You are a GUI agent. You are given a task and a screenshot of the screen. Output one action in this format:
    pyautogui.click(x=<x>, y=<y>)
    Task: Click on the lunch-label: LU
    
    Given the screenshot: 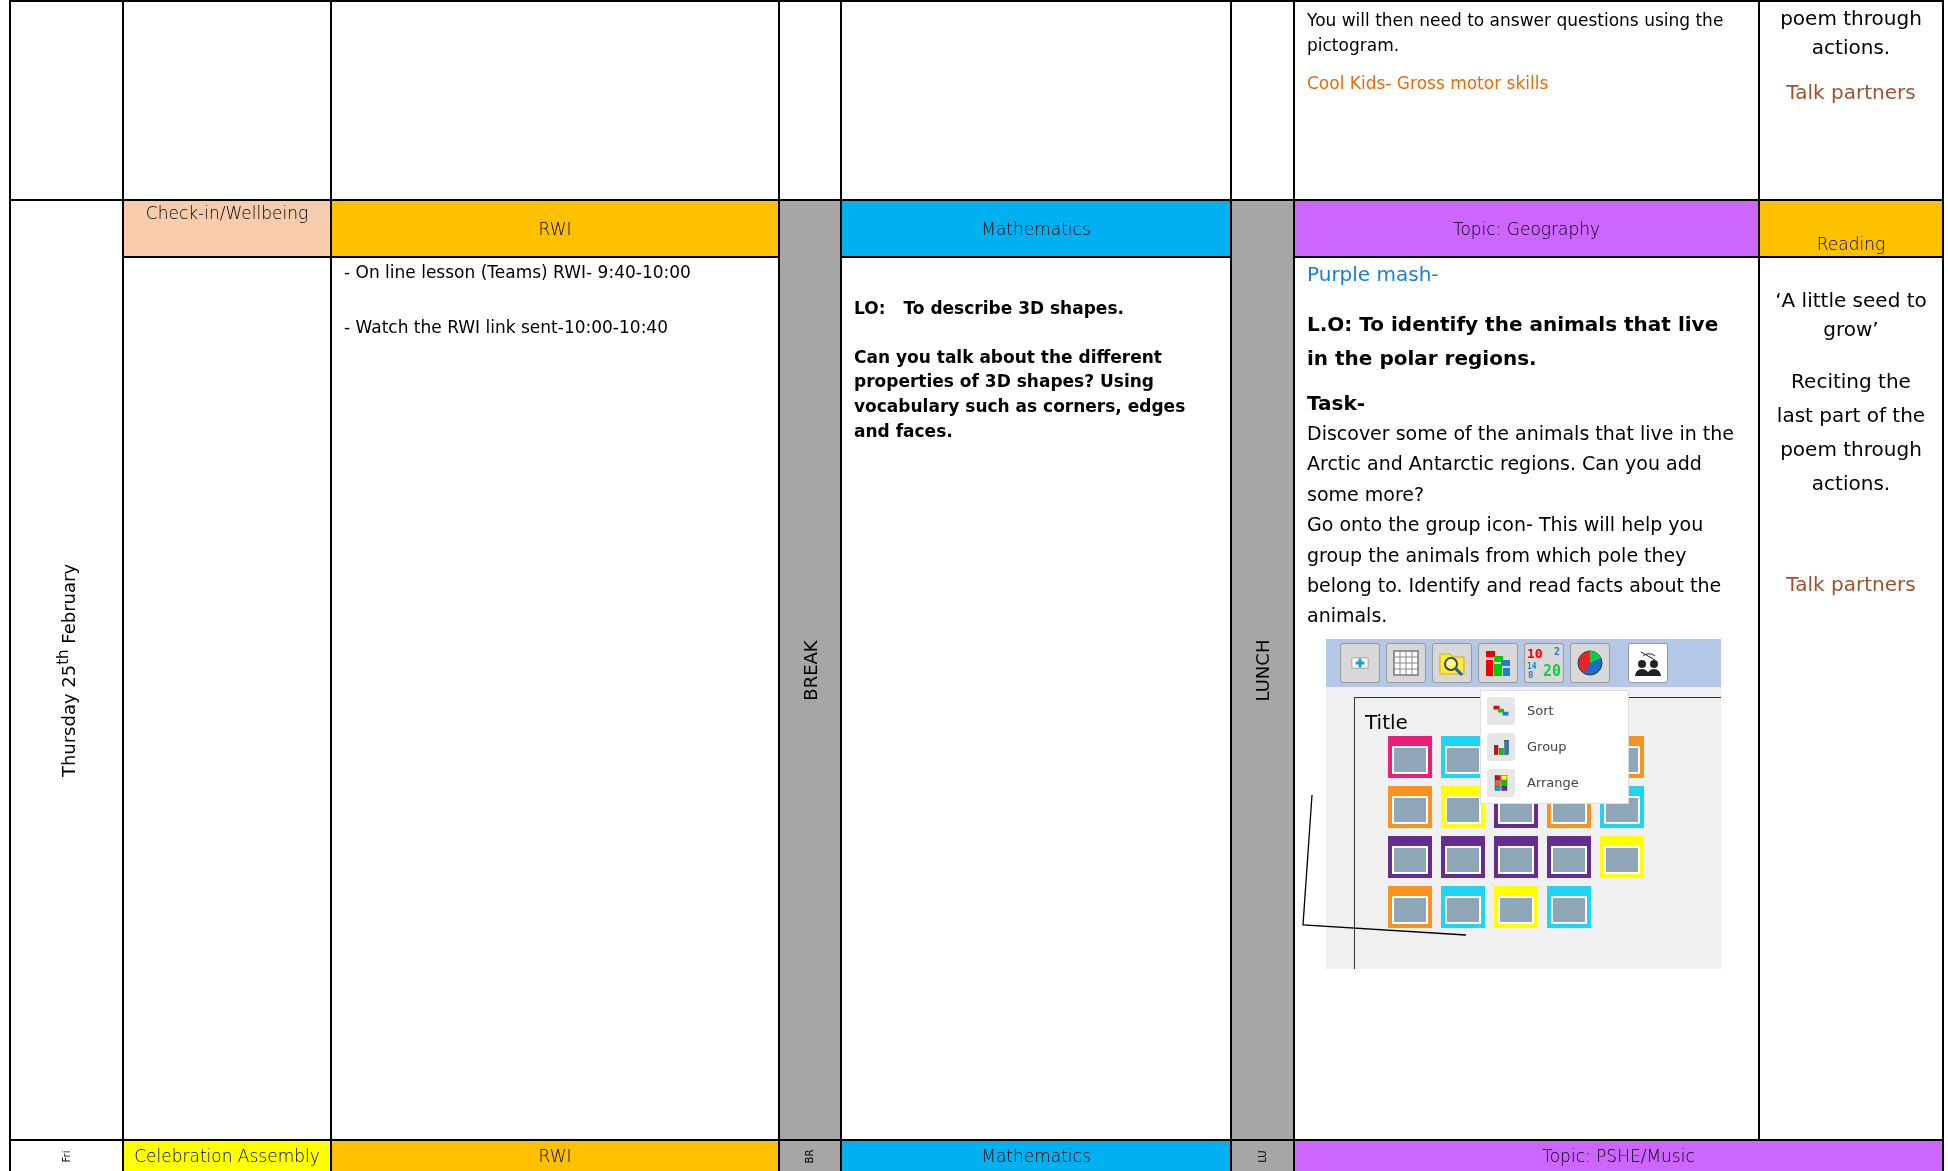 What is the action you would take?
    pyautogui.click(x=1262, y=1156)
    